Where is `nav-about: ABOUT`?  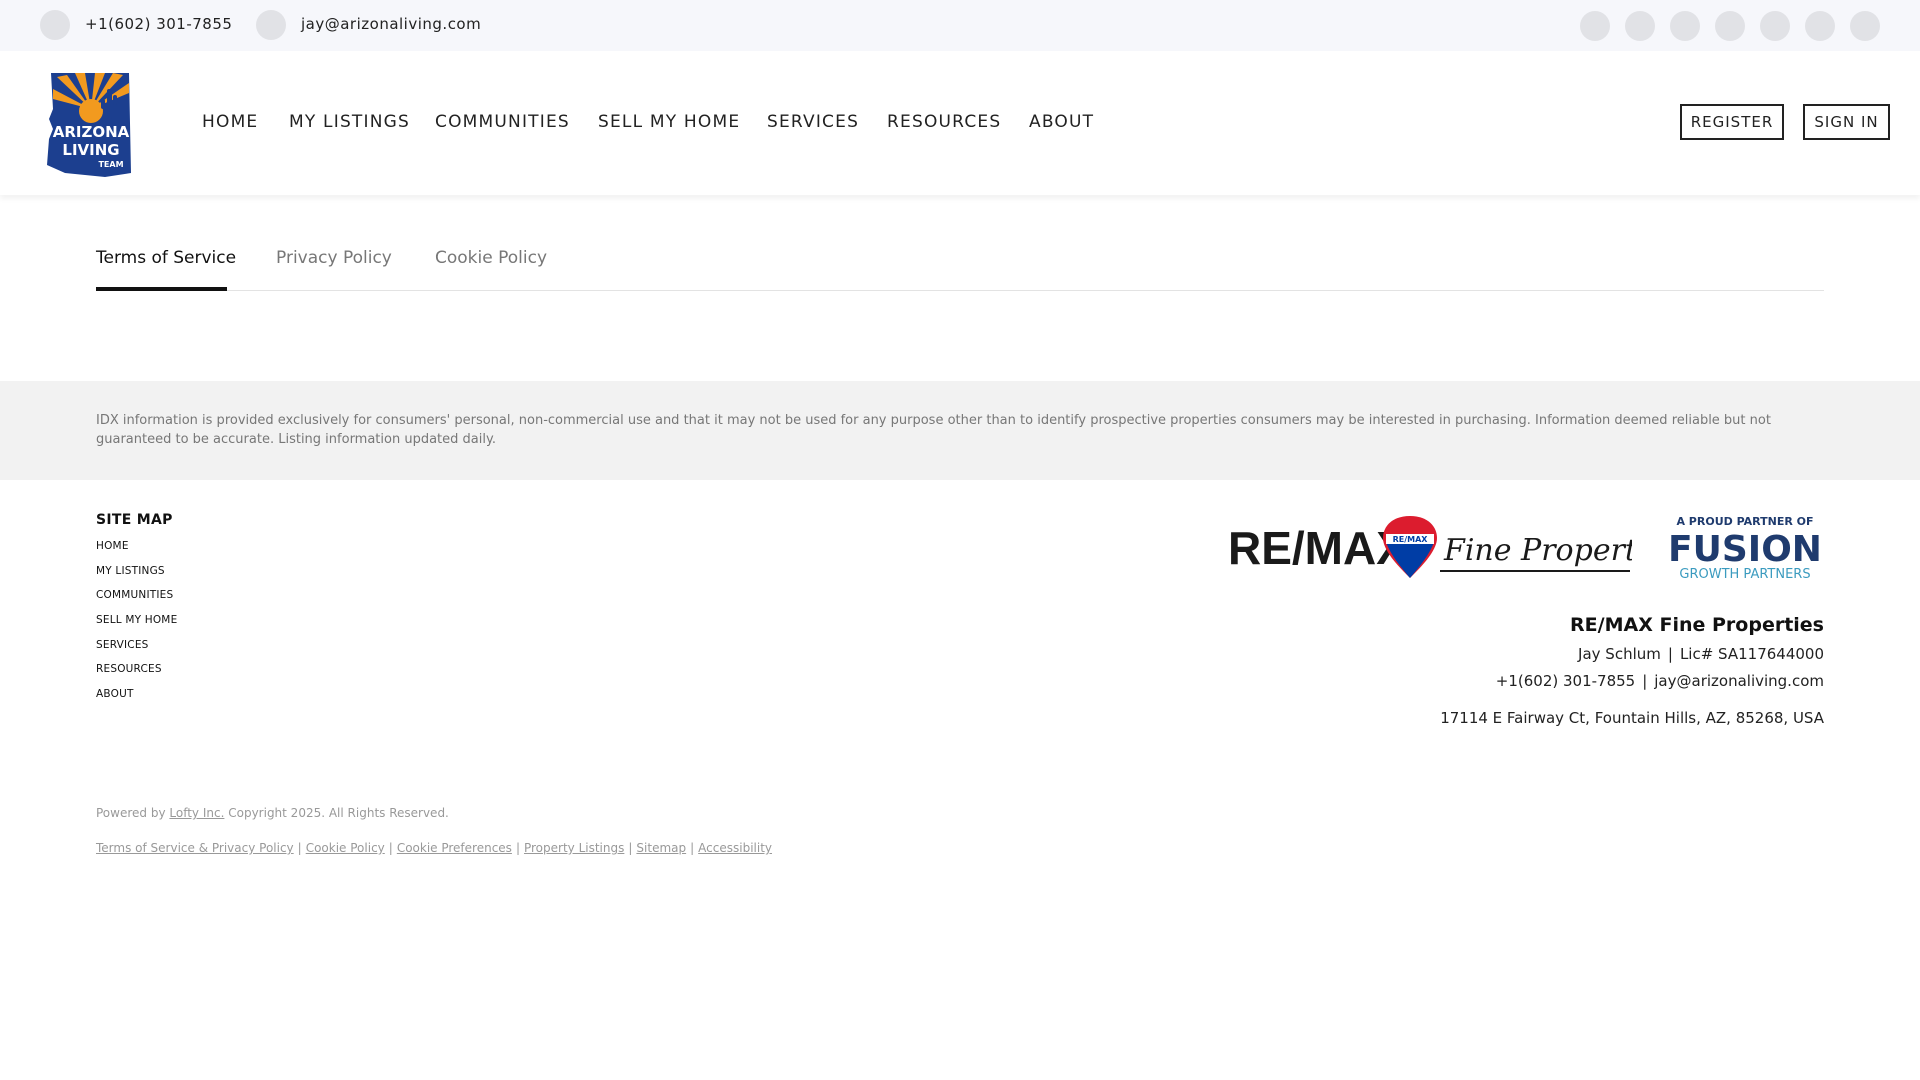
nav-about: ABOUT is located at coordinates (1061, 122).